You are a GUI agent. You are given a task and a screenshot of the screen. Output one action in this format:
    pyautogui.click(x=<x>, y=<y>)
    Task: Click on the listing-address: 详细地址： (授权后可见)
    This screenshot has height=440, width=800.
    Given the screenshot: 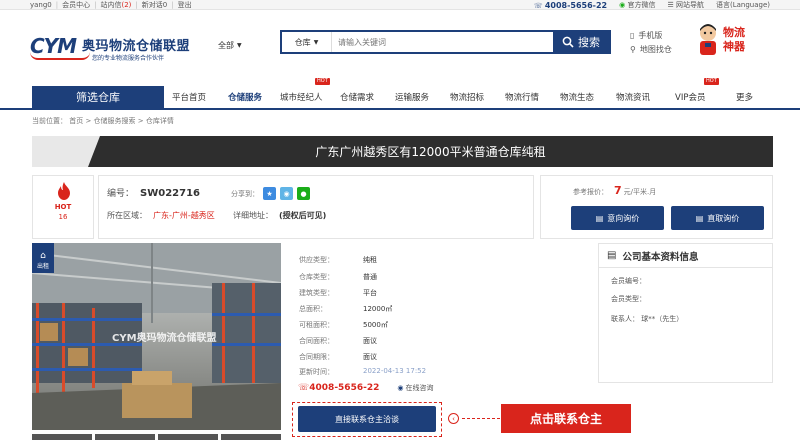 What is the action you would take?
    pyautogui.click(x=280, y=215)
    